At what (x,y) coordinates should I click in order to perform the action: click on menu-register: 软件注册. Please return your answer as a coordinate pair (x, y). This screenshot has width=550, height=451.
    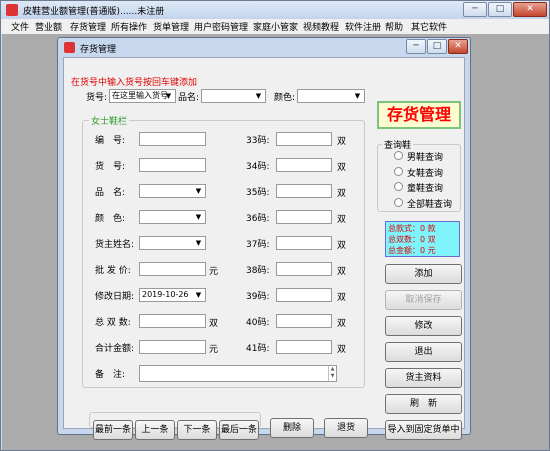
    Looking at the image, I should click on (363, 26).